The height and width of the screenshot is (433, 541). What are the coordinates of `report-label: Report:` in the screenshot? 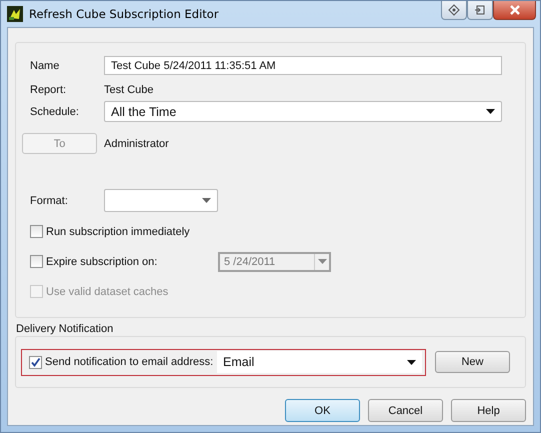 It's located at (49, 90).